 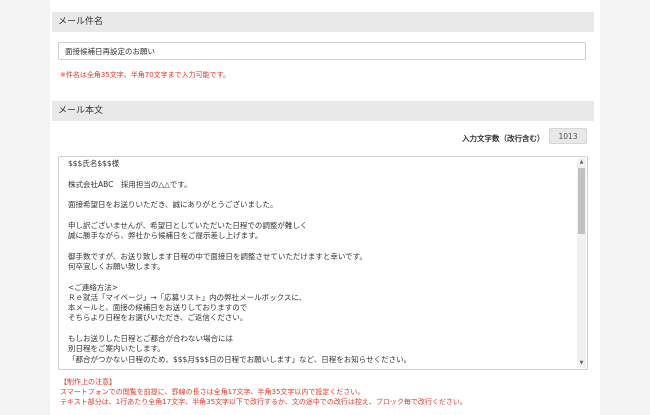 I want to click on body-line: 面接希望日をお送りいただき、誠にありがとうございました。, so click(x=173, y=205).